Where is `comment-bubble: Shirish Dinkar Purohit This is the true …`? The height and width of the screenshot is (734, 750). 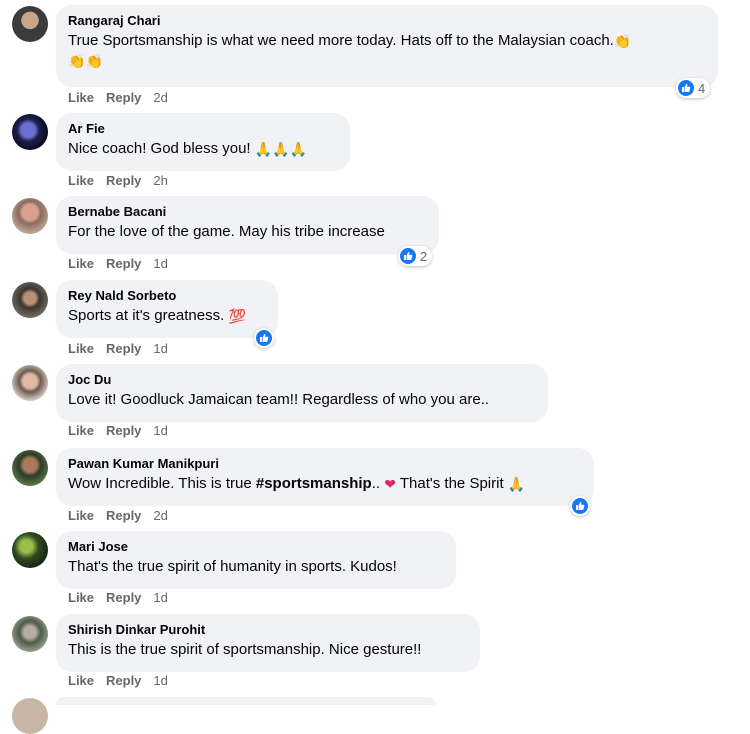 comment-bubble: Shirish Dinkar Purohit This is the true … is located at coordinates (268, 643).